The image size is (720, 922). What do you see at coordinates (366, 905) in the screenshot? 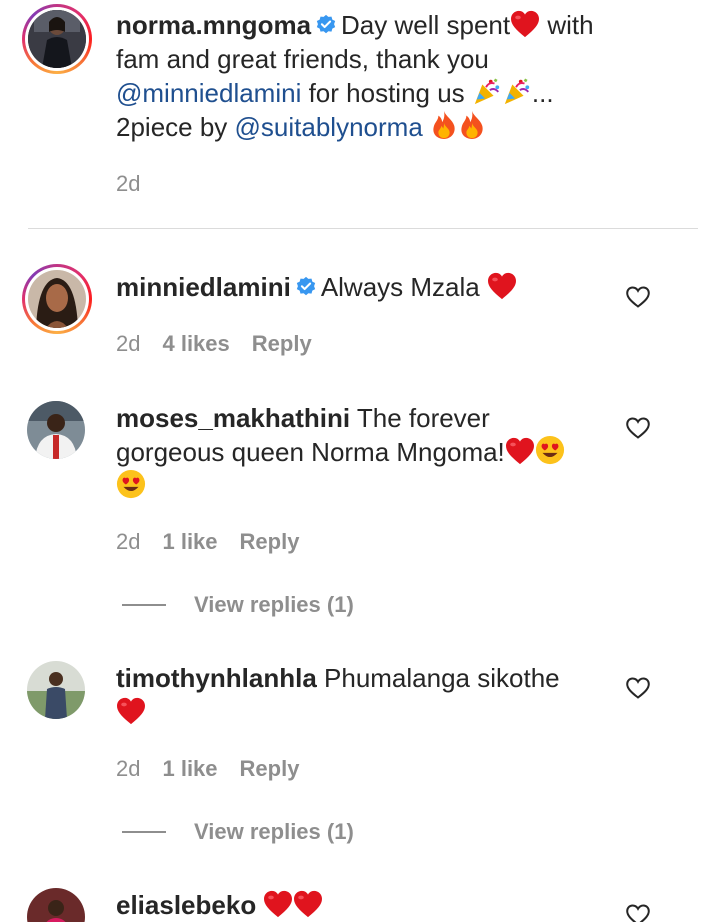
I see `comment-text: eliaslebeko` at bounding box center [366, 905].